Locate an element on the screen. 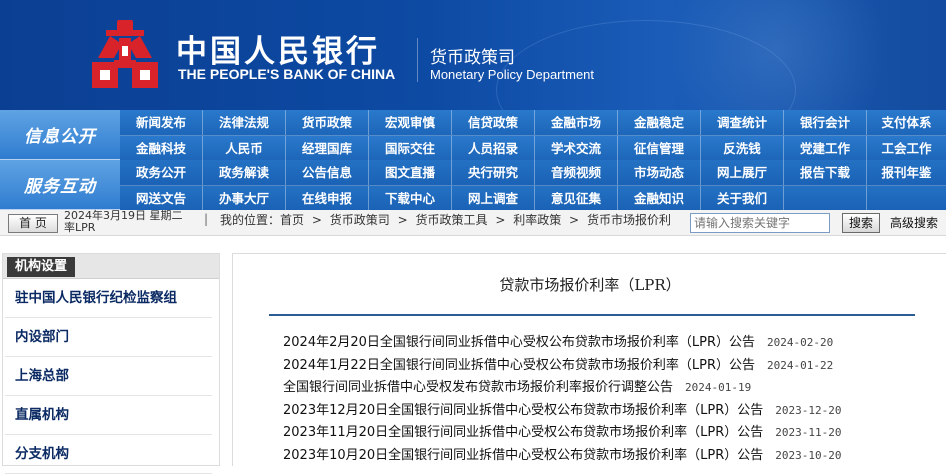 Image resolution: width=946 pixels, height=474 pixels. sidebar-item-internal-departments: 内设部门 is located at coordinates (108, 337).